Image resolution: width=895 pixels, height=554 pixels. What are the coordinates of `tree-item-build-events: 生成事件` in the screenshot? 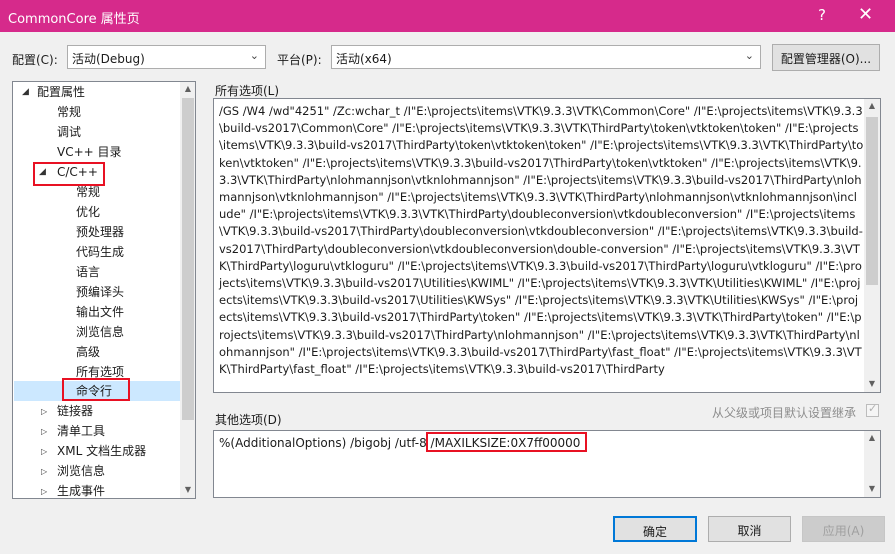 It's located at (81, 489).